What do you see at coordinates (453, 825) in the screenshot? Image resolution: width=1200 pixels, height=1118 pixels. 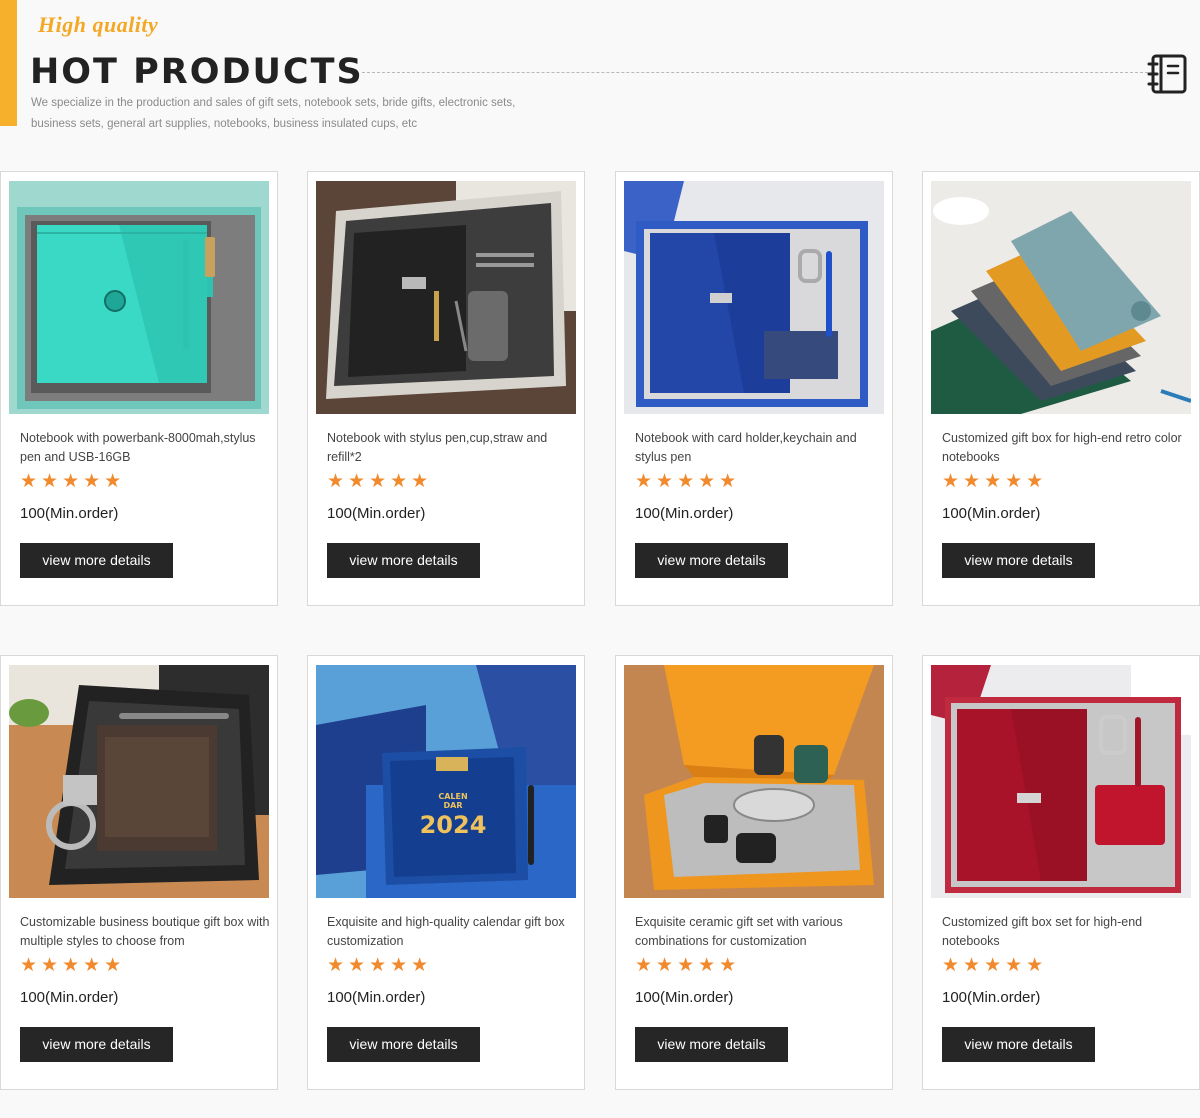 I see `calendar-year: 2024` at bounding box center [453, 825].